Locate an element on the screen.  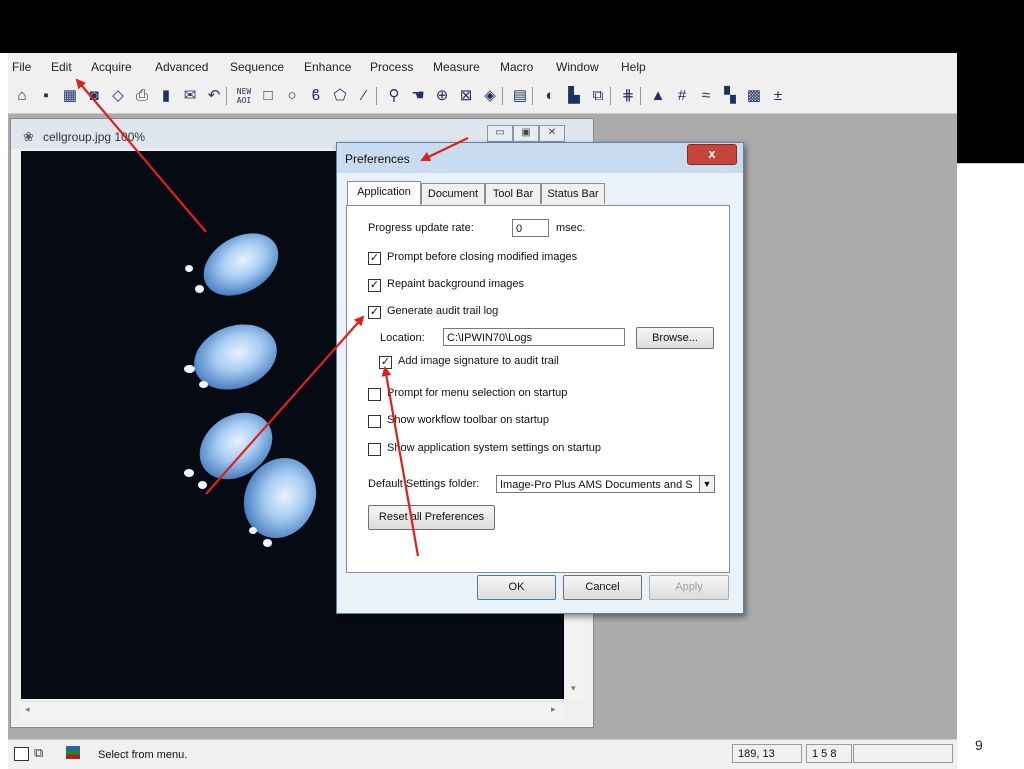
arrow-to-edit-menu is located at coordinates (141, 155).